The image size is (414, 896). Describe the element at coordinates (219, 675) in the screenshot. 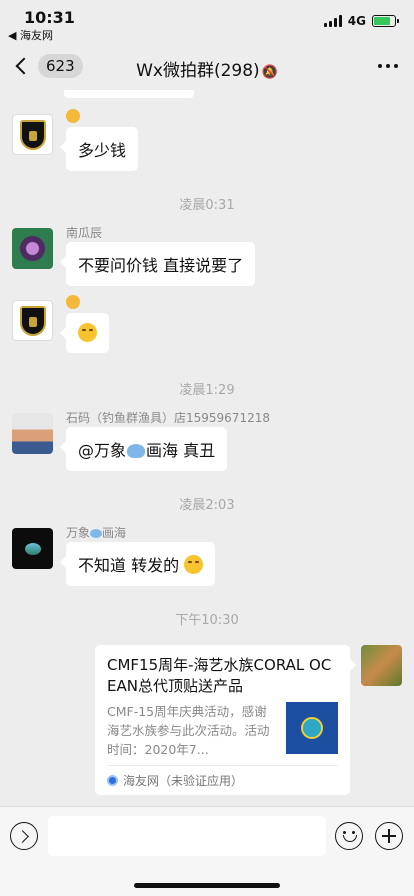

I see `link-card-title: CMF15周年-海艺水族CORAL OCEAN总代顶贴送产品` at that location.